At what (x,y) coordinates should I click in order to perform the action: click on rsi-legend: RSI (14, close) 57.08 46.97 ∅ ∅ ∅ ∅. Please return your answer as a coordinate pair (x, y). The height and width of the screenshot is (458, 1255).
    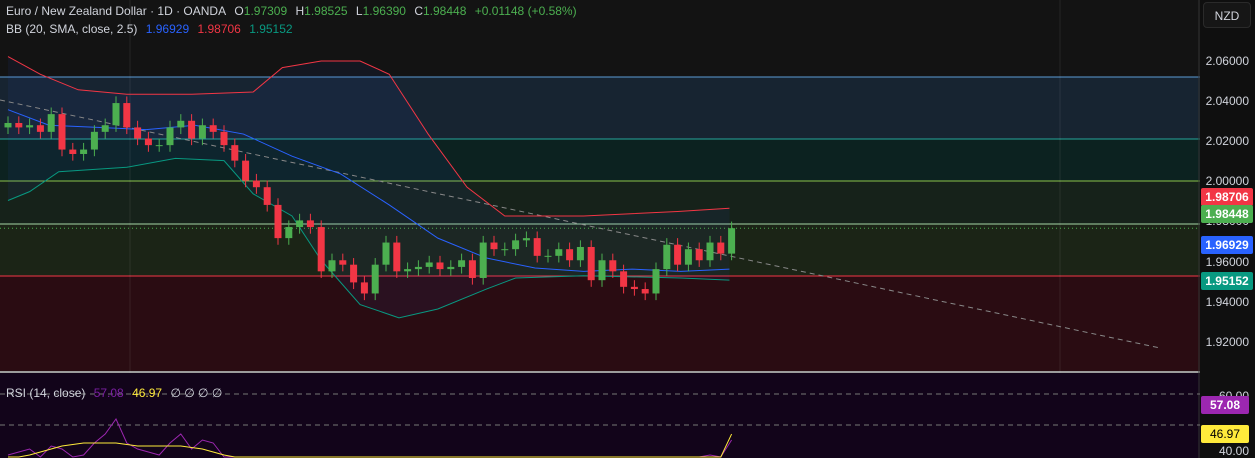
    Looking at the image, I should click on (116, 393).